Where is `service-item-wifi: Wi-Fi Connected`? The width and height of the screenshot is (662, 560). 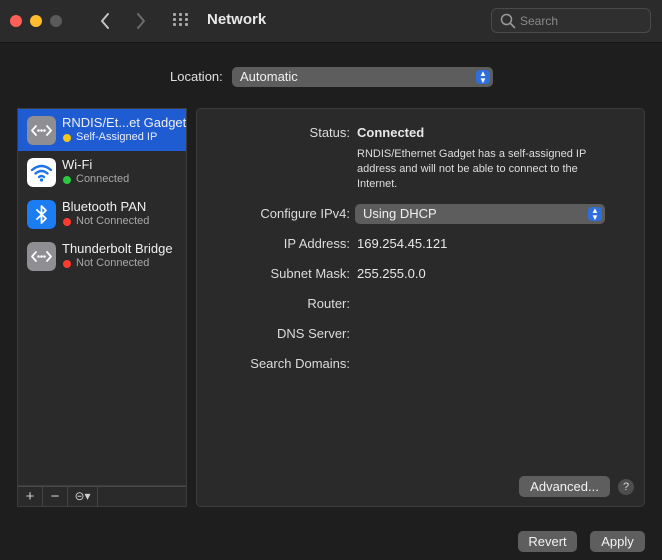
service-item-wifi: Wi-Fi Connected is located at coordinates (102, 172).